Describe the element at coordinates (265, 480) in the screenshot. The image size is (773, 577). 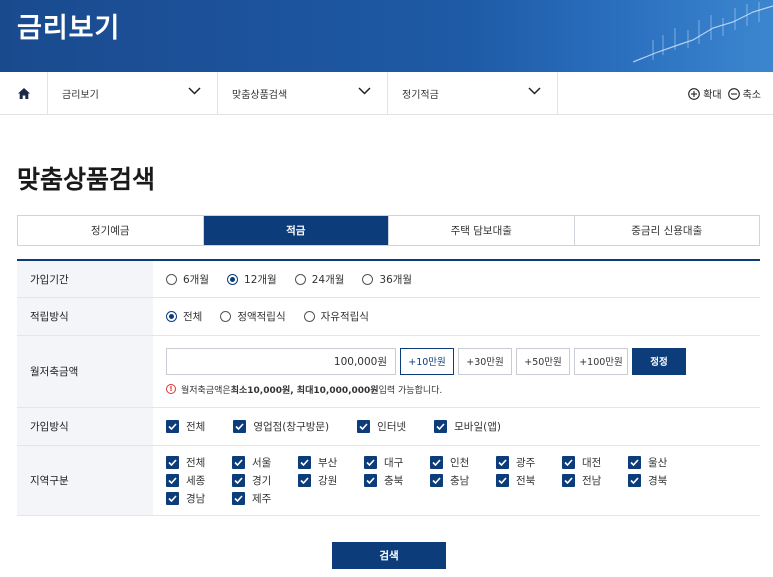
I see `checkbox-region: 경기` at that location.